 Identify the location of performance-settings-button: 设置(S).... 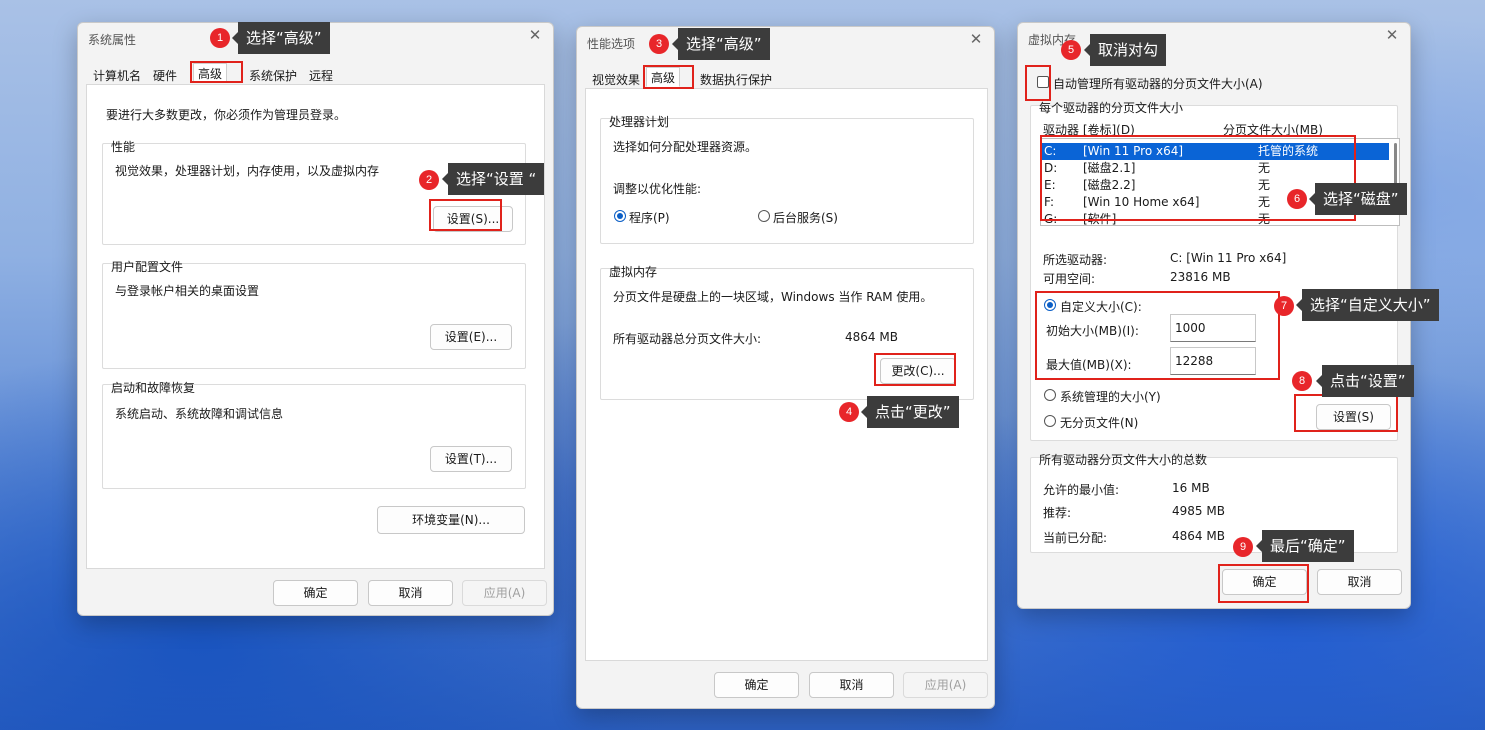
(473, 219).